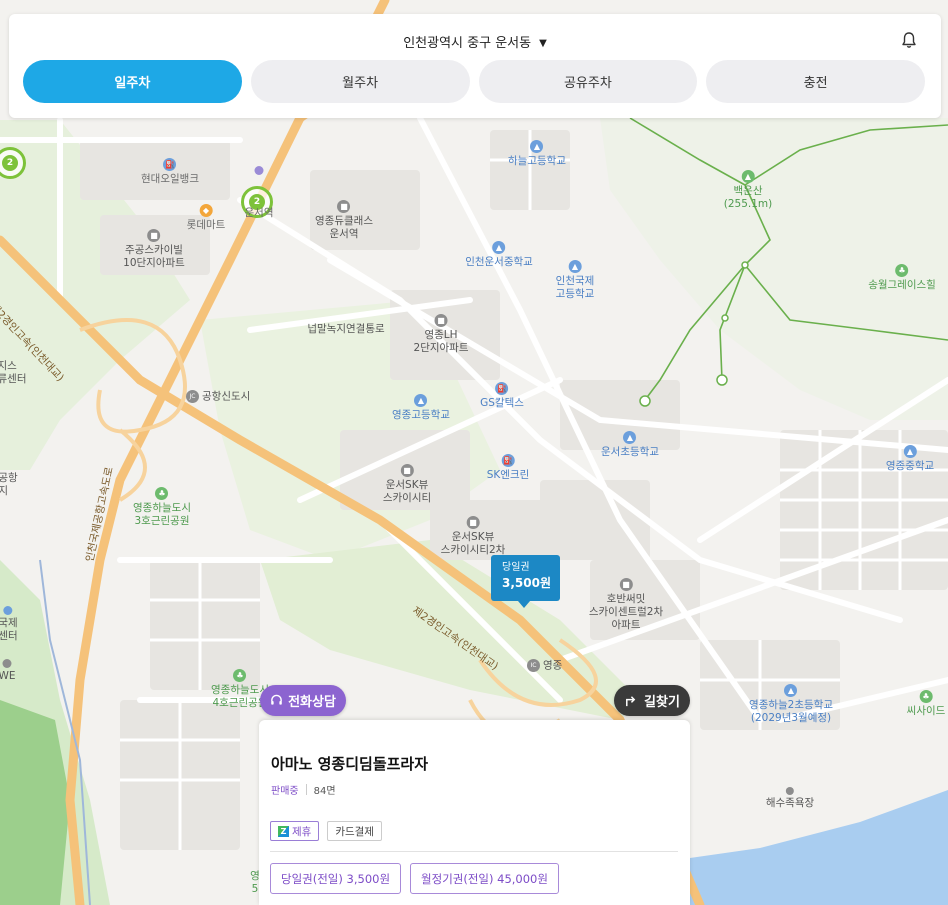 Image resolution: width=948 pixels, height=905 pixels. What do you see at coordinates (502, 396) in the screenshot?
I see `poi-gs-caltex: ⛽ GS칼텍스` at bounding box center [502, 396].